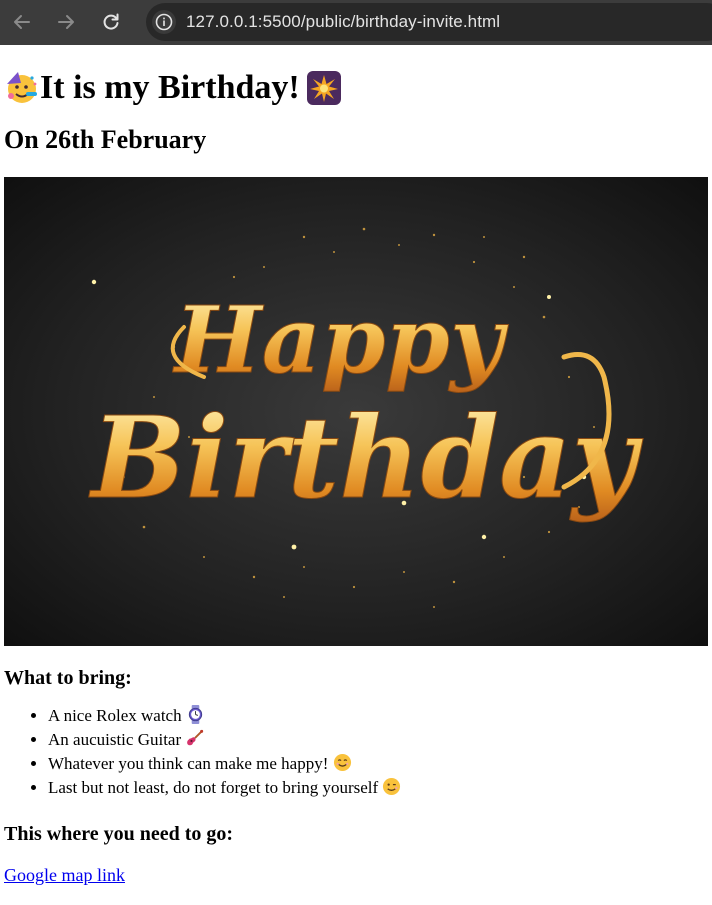  Describe the element at coordinates (342, 762) in the screenshot. I see `smiling-face-icon` at that location.